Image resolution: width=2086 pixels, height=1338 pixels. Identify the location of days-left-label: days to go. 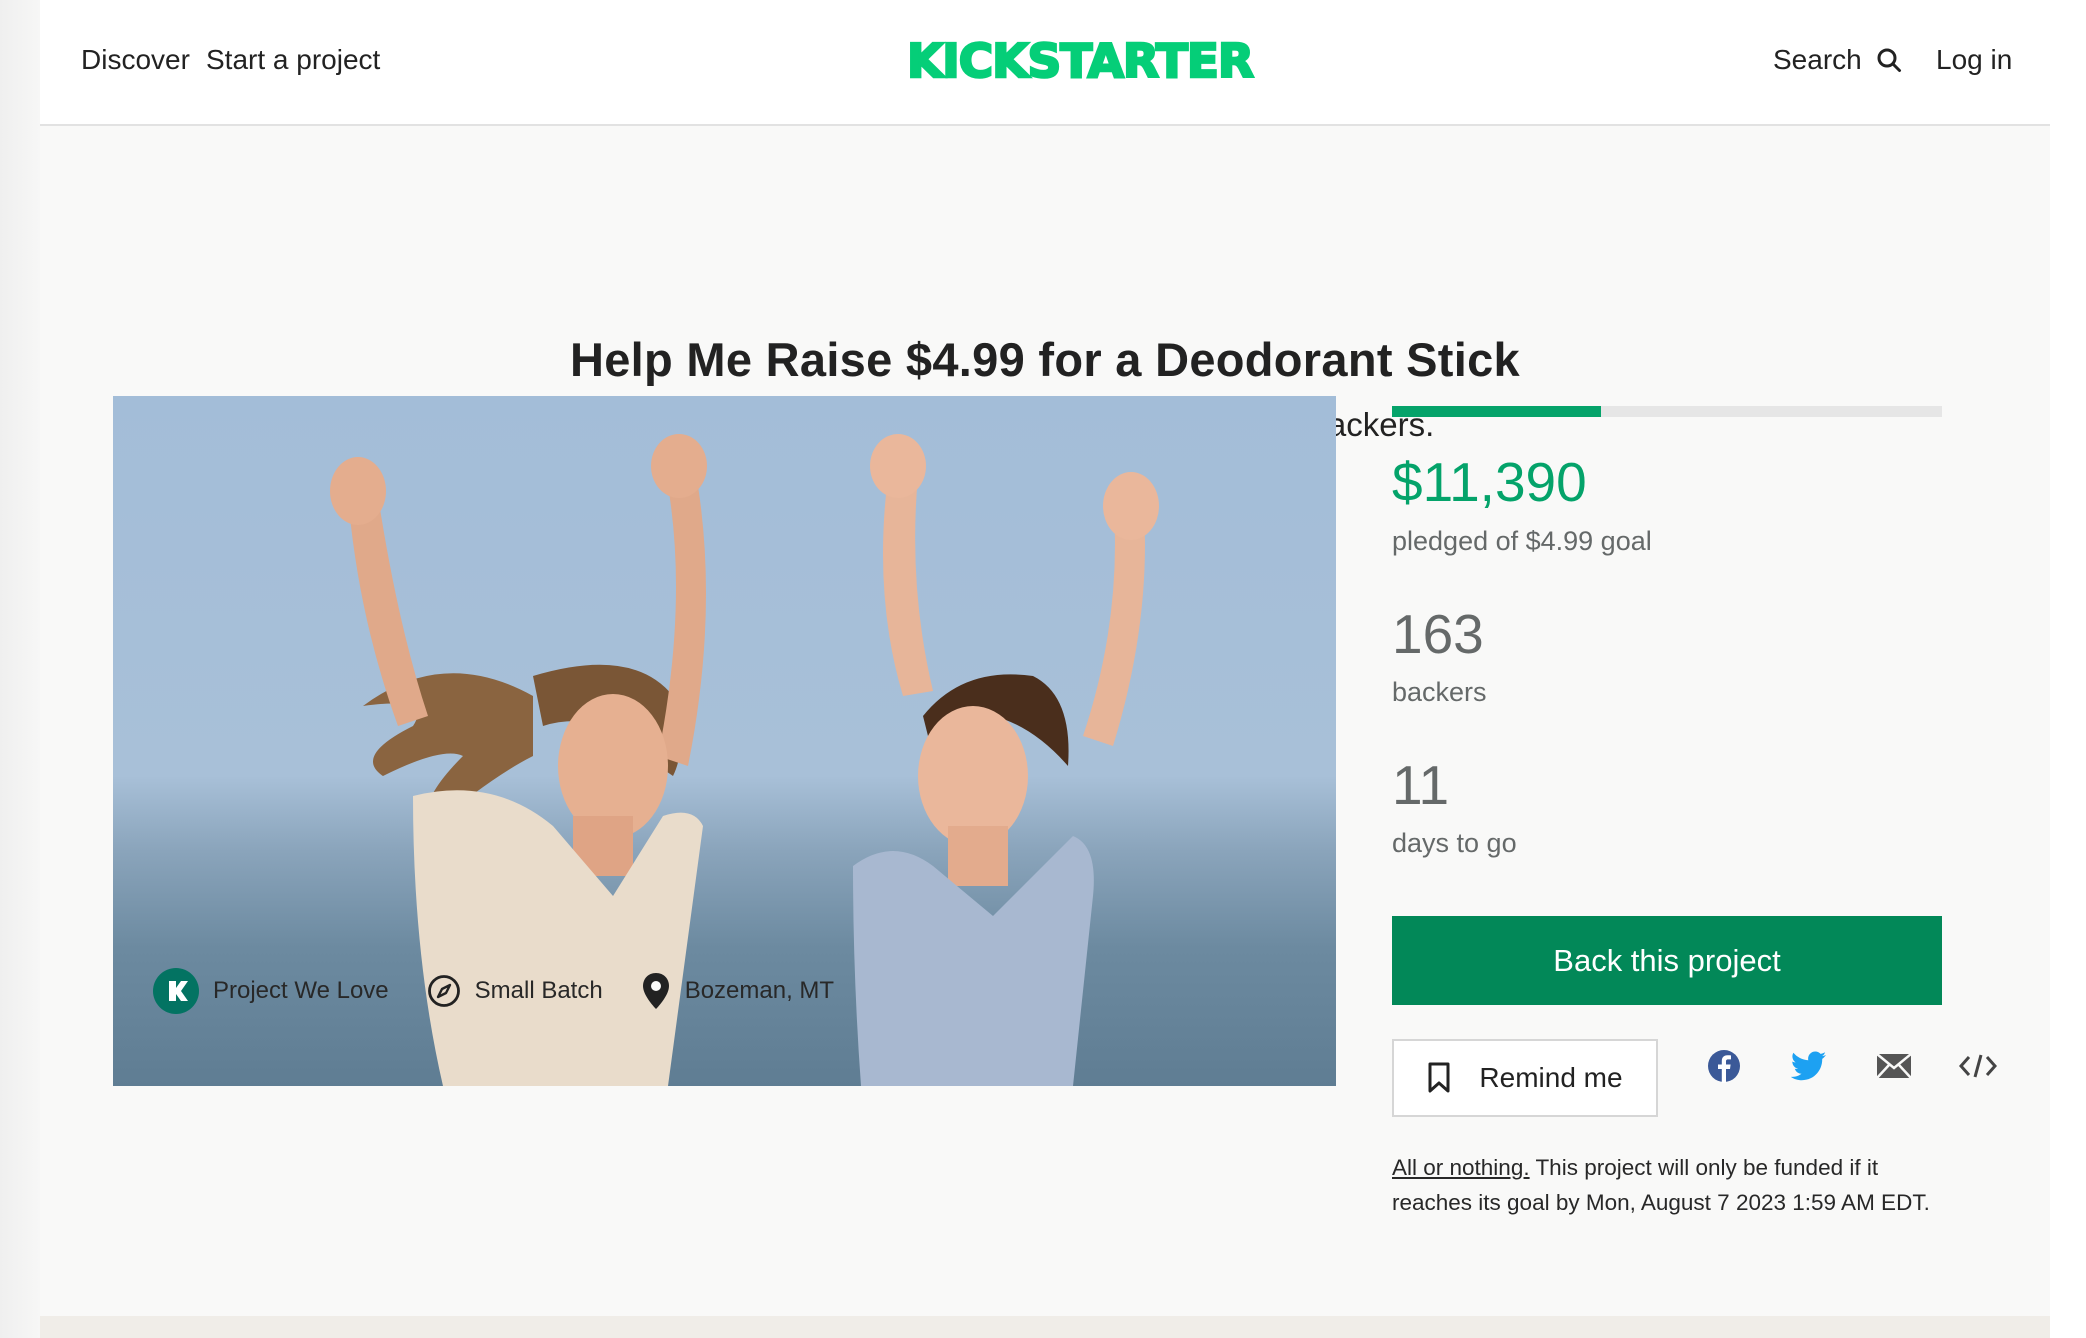
(1454, 843).